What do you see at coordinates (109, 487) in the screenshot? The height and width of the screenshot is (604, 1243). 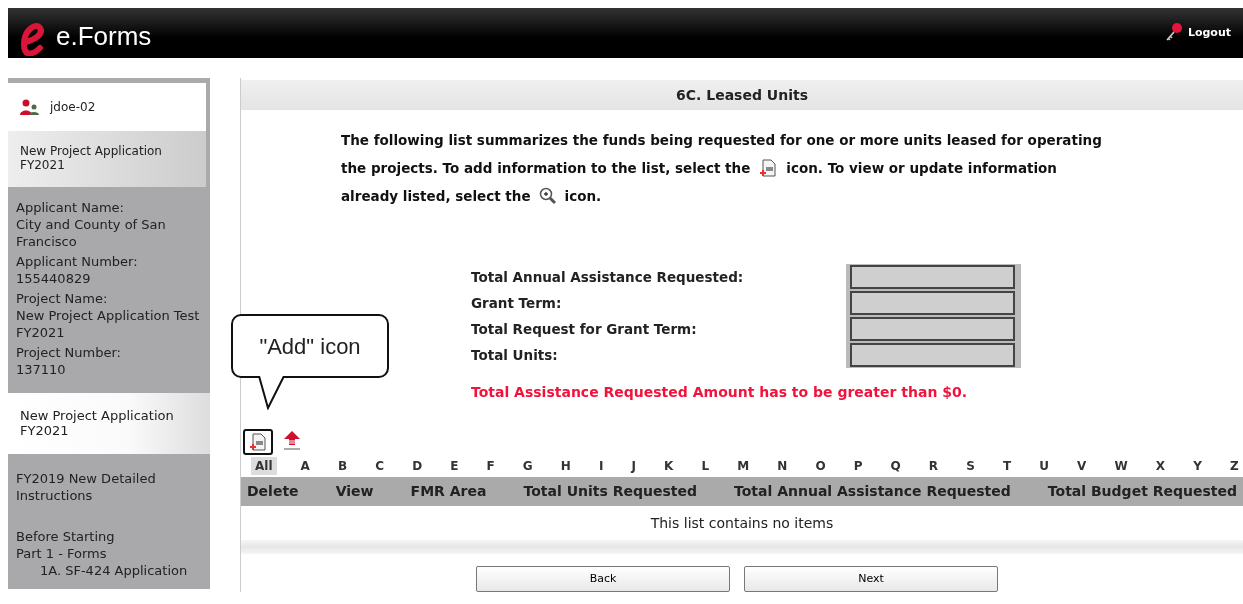 I see `menu-link: FY2019 New Detailed Instructions` at bounding box center [109, 487].